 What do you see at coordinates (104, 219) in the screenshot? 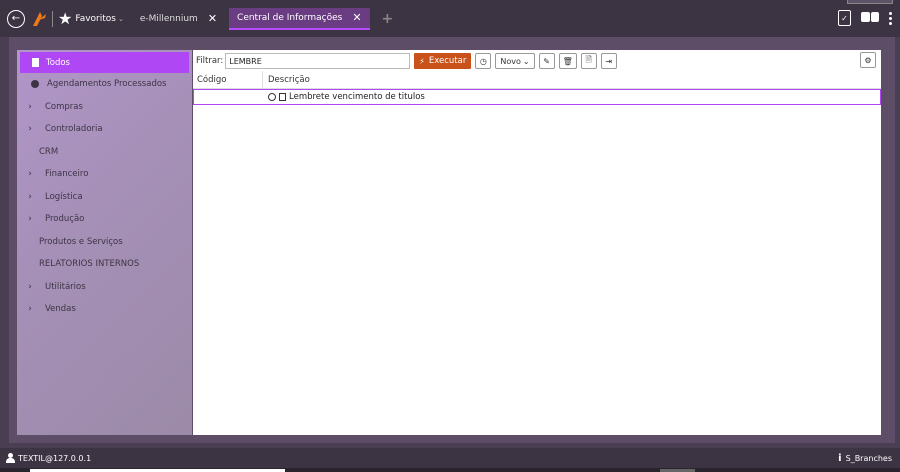
I see `sidebar-item-producao: › Produção` at bounding box center [104, 219].